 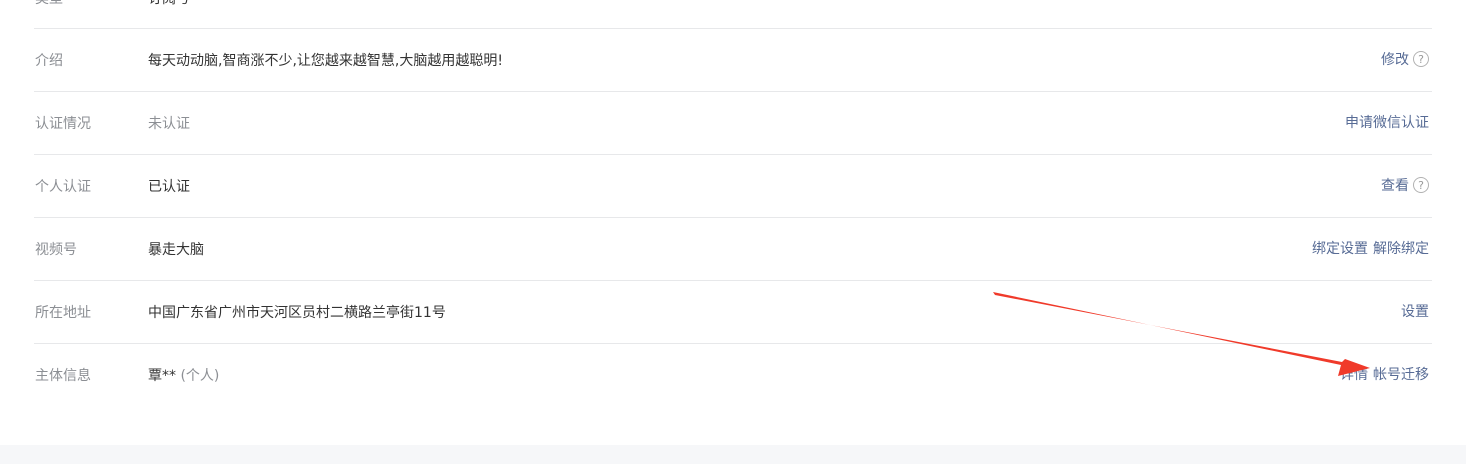 I want to click on apply-wechat-verification-link: 申请微信认证, so click(x=1387, y=122).